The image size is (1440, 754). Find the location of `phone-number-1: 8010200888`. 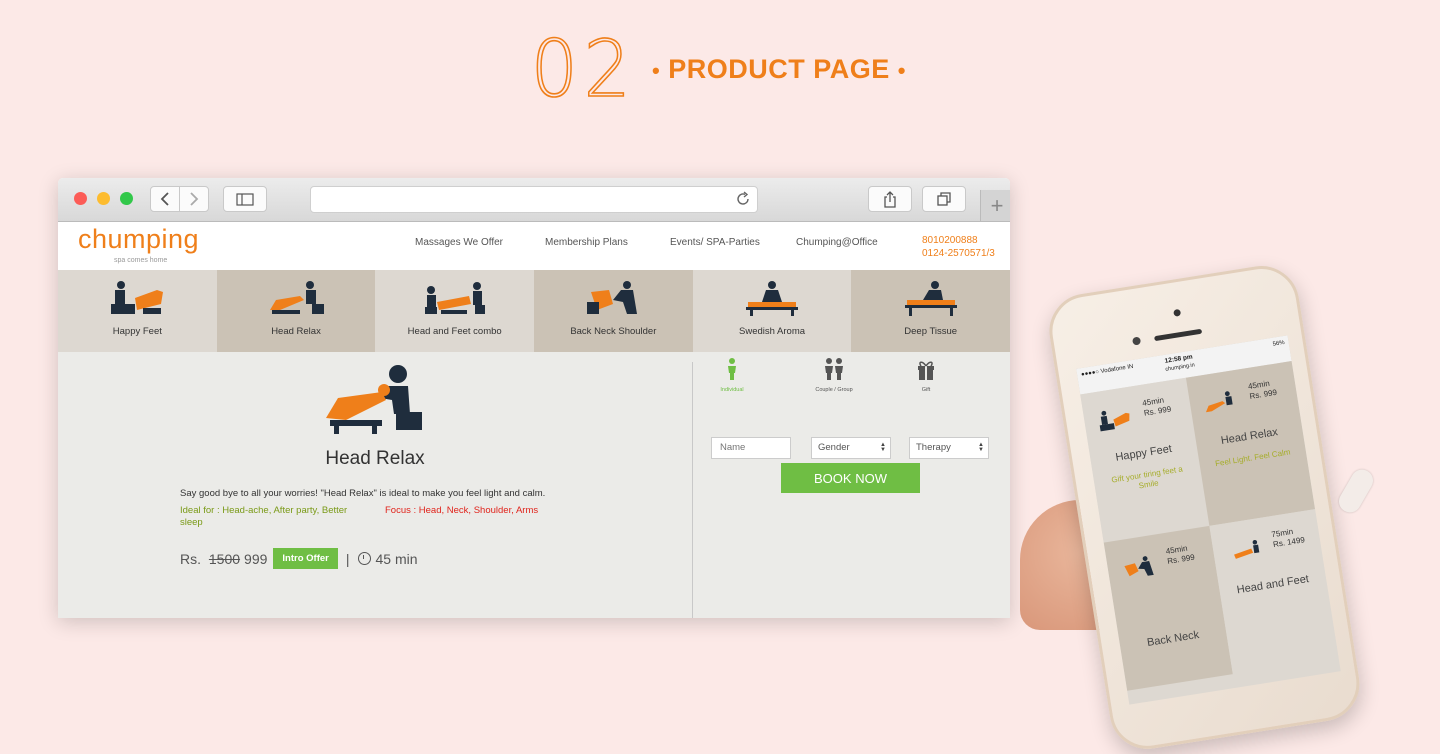

phone-number-1: 8010200888 is located at coordinates (958, 240).